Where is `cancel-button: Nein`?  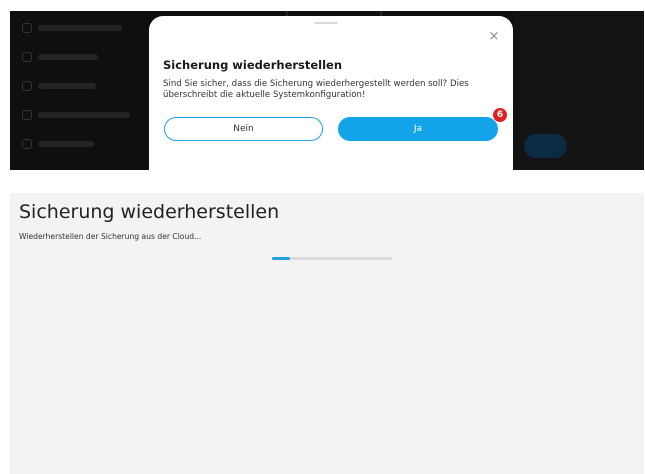 cancel-button: Nein is located at coordinates (243, 129).